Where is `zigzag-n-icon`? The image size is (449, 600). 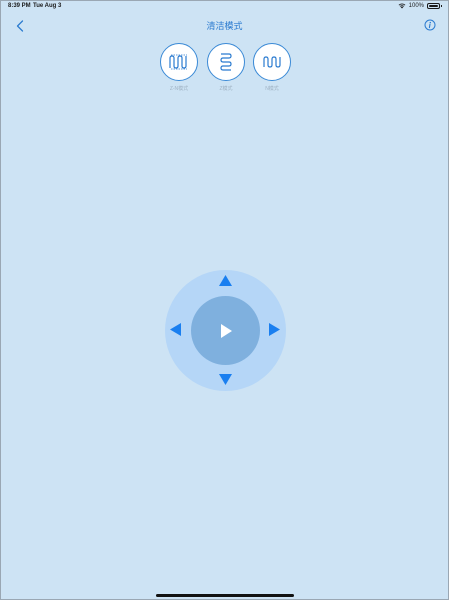
zigzag-n-icon is located at coordinates (178, 62).